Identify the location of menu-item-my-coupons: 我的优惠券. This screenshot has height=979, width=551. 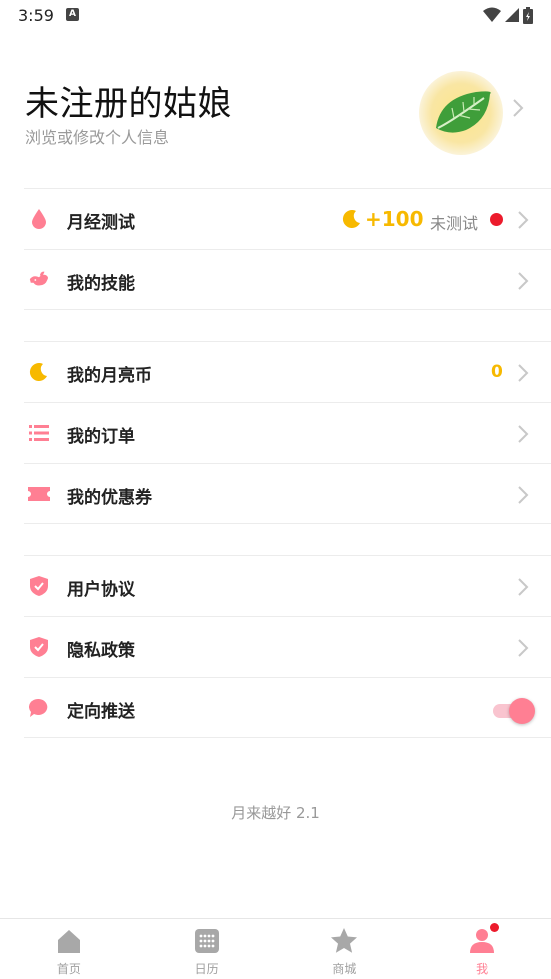
(287, 493).